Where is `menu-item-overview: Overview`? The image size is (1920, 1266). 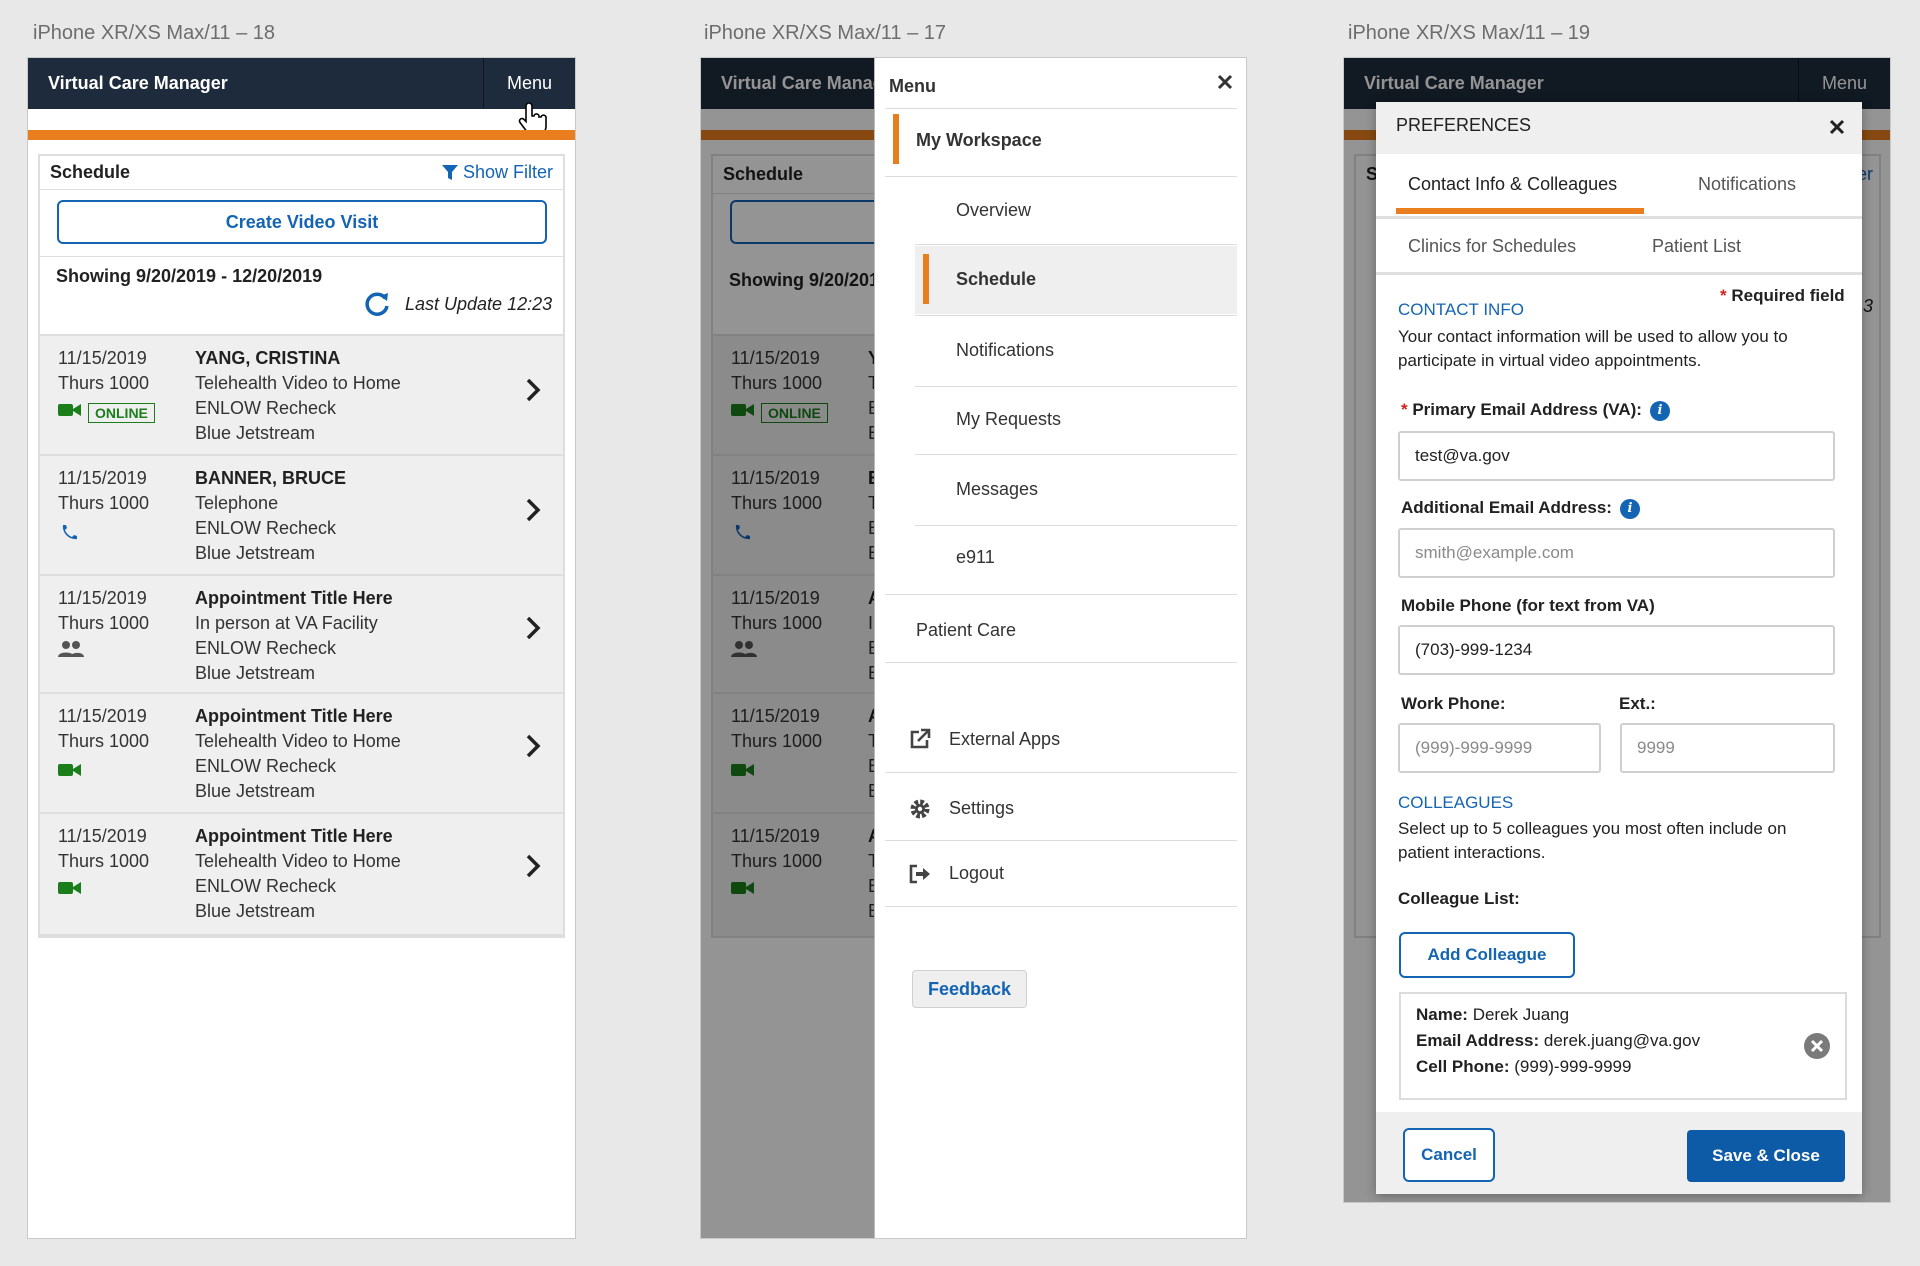
menu-item-overview: Overview is located at coordinates (993, 210).